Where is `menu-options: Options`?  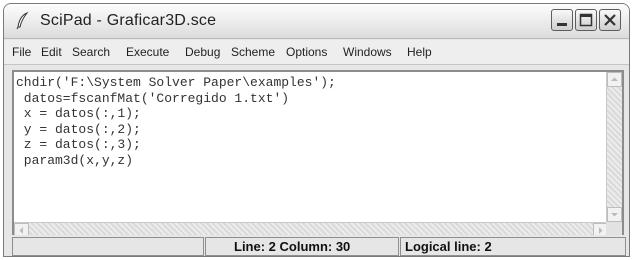
menu-options: Options is located at coordinates (306, 52).